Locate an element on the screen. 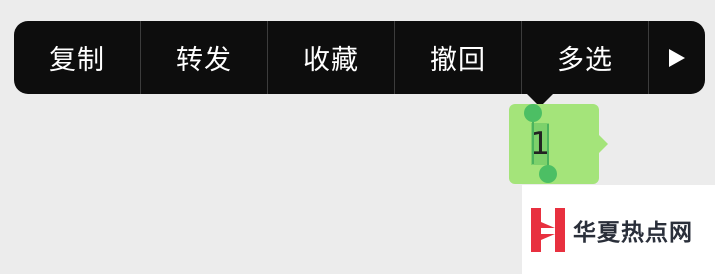 Image resolution: width=715 pixels, height=274 pixels. menu-item-forward: 转发 is located at coordinates (204, 57).